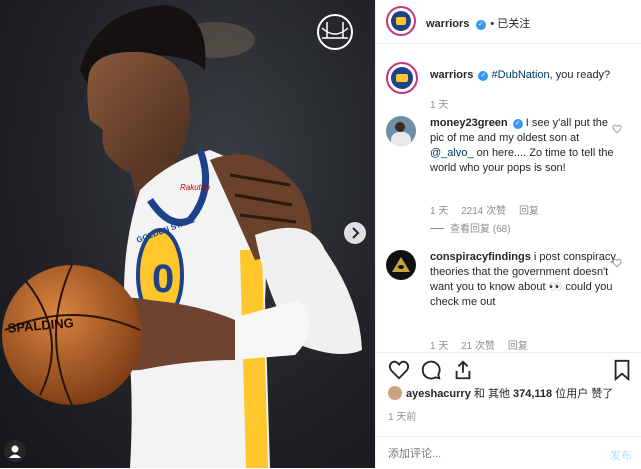 The width and height of the screenshot is (641, 469). What do you see at coordinates (469, 123) in the screenshot?
I see `comment-username: money23green` at bounding box center [469, 123].